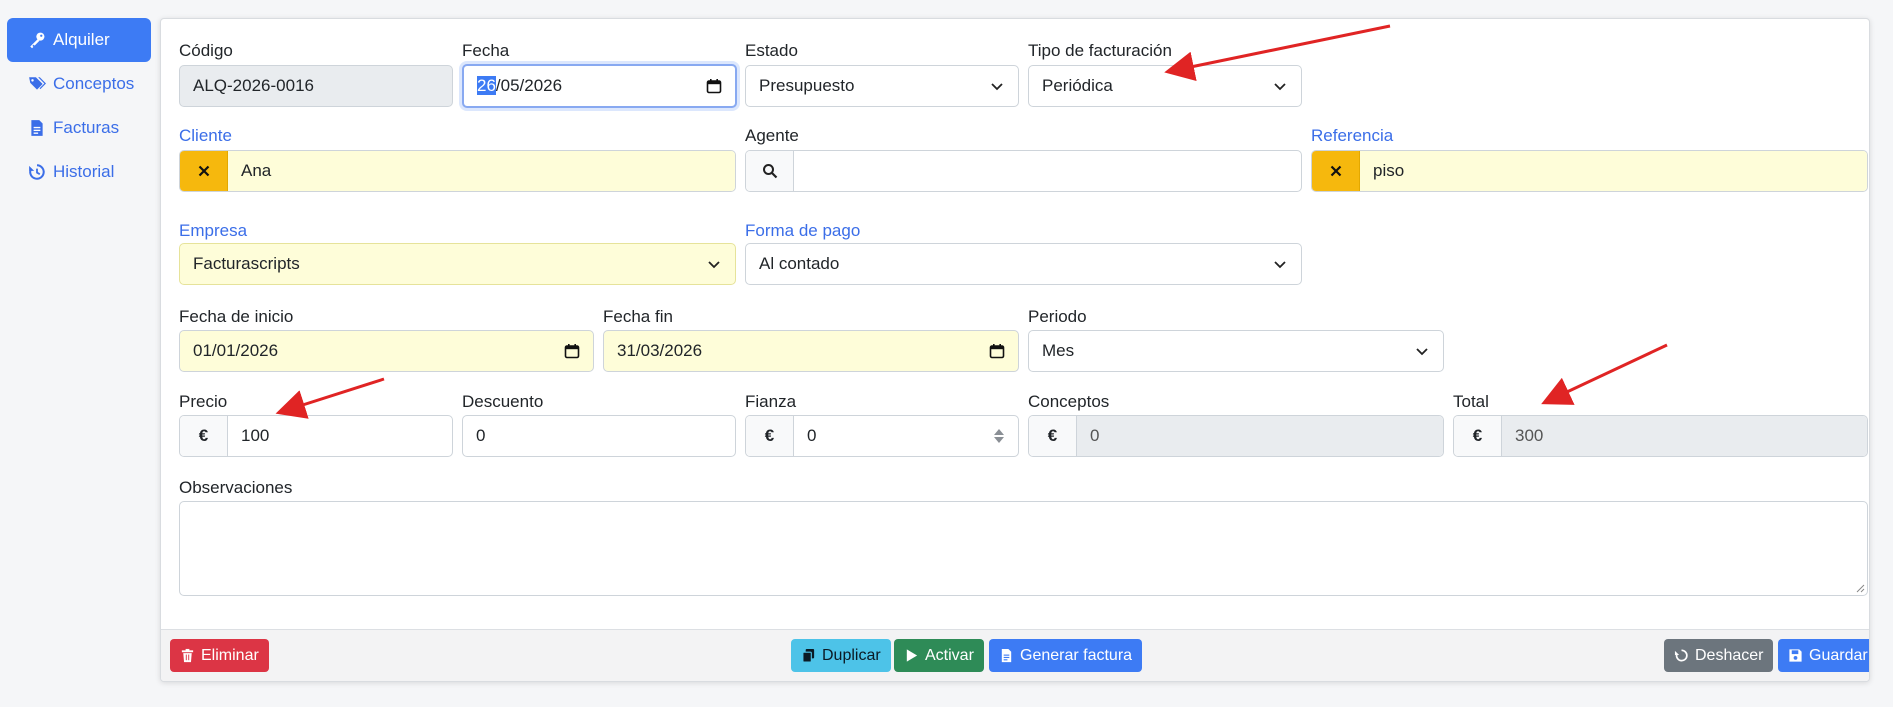  Describe the element at coordinates (660, 350) in the screenshot. I see `fecha-fin-value: 31/03/2026` at that location.